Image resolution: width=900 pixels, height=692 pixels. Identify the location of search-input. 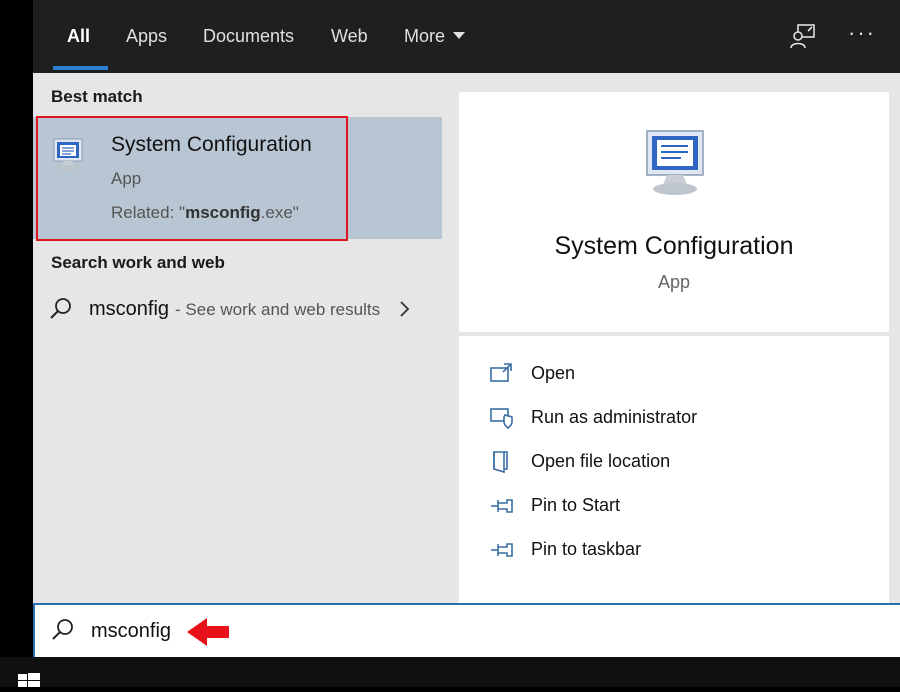
(391, 631).